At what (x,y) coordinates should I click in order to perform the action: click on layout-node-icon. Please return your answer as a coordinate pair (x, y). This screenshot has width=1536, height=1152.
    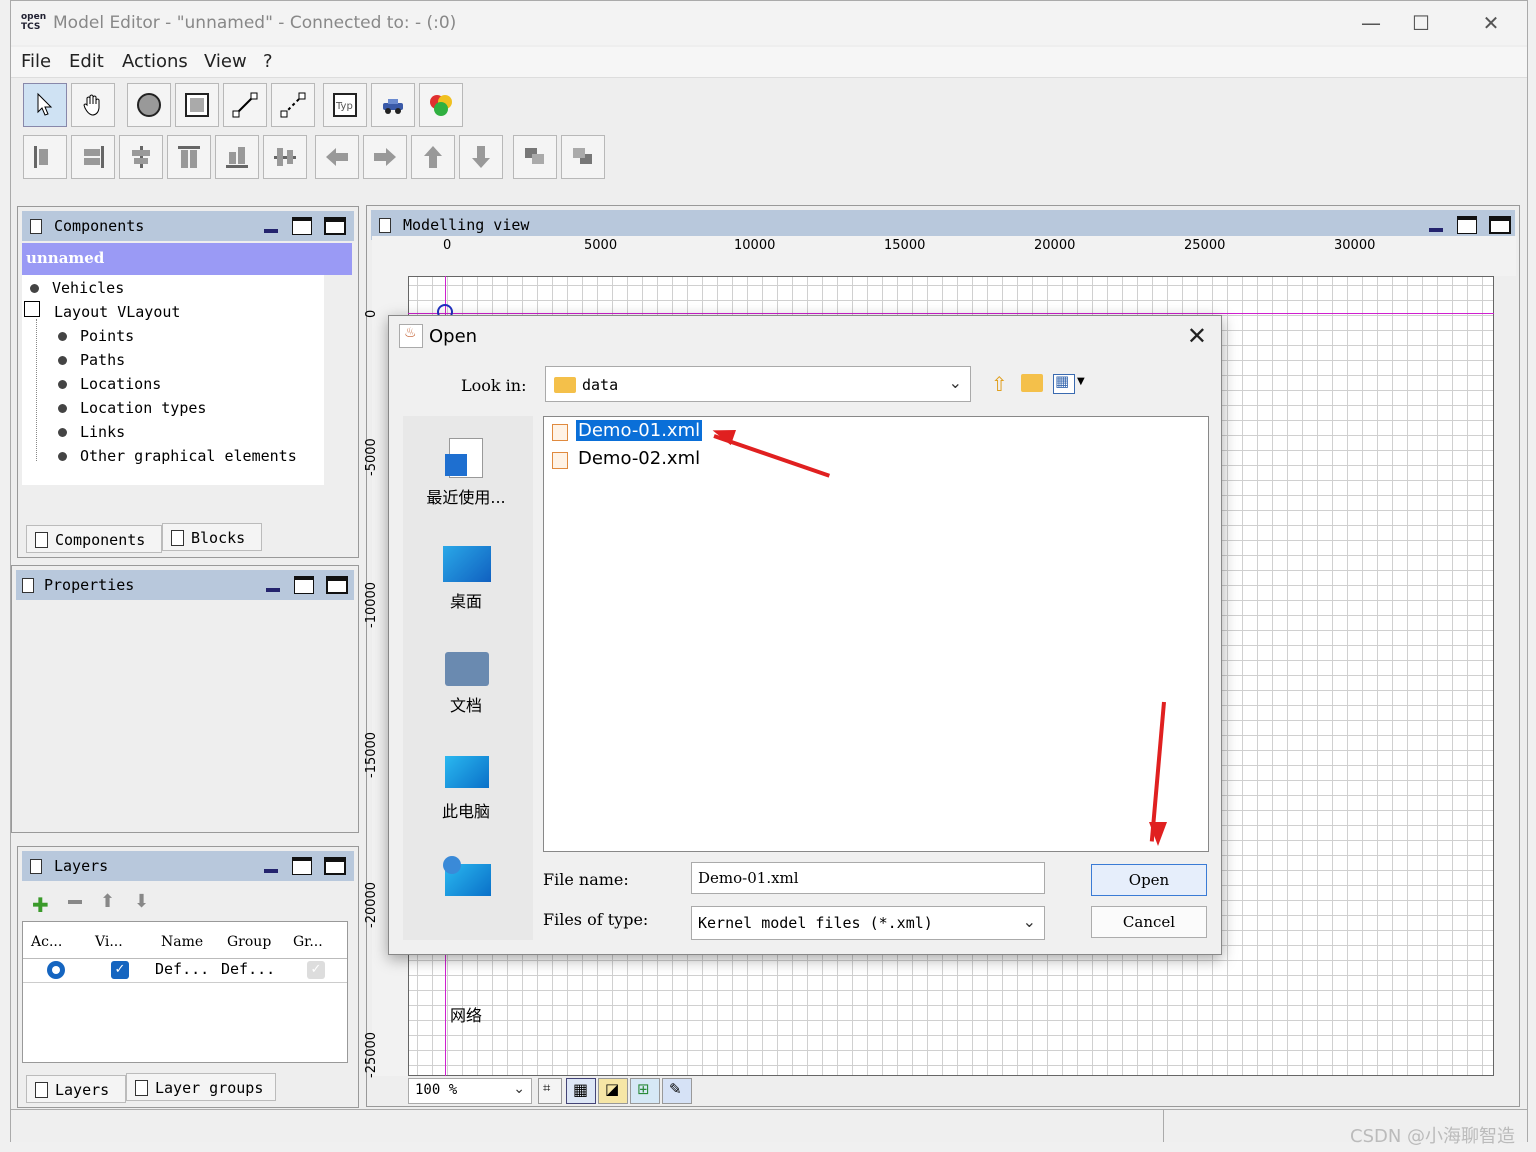
    Looking at the image, I should click on (32, 309).